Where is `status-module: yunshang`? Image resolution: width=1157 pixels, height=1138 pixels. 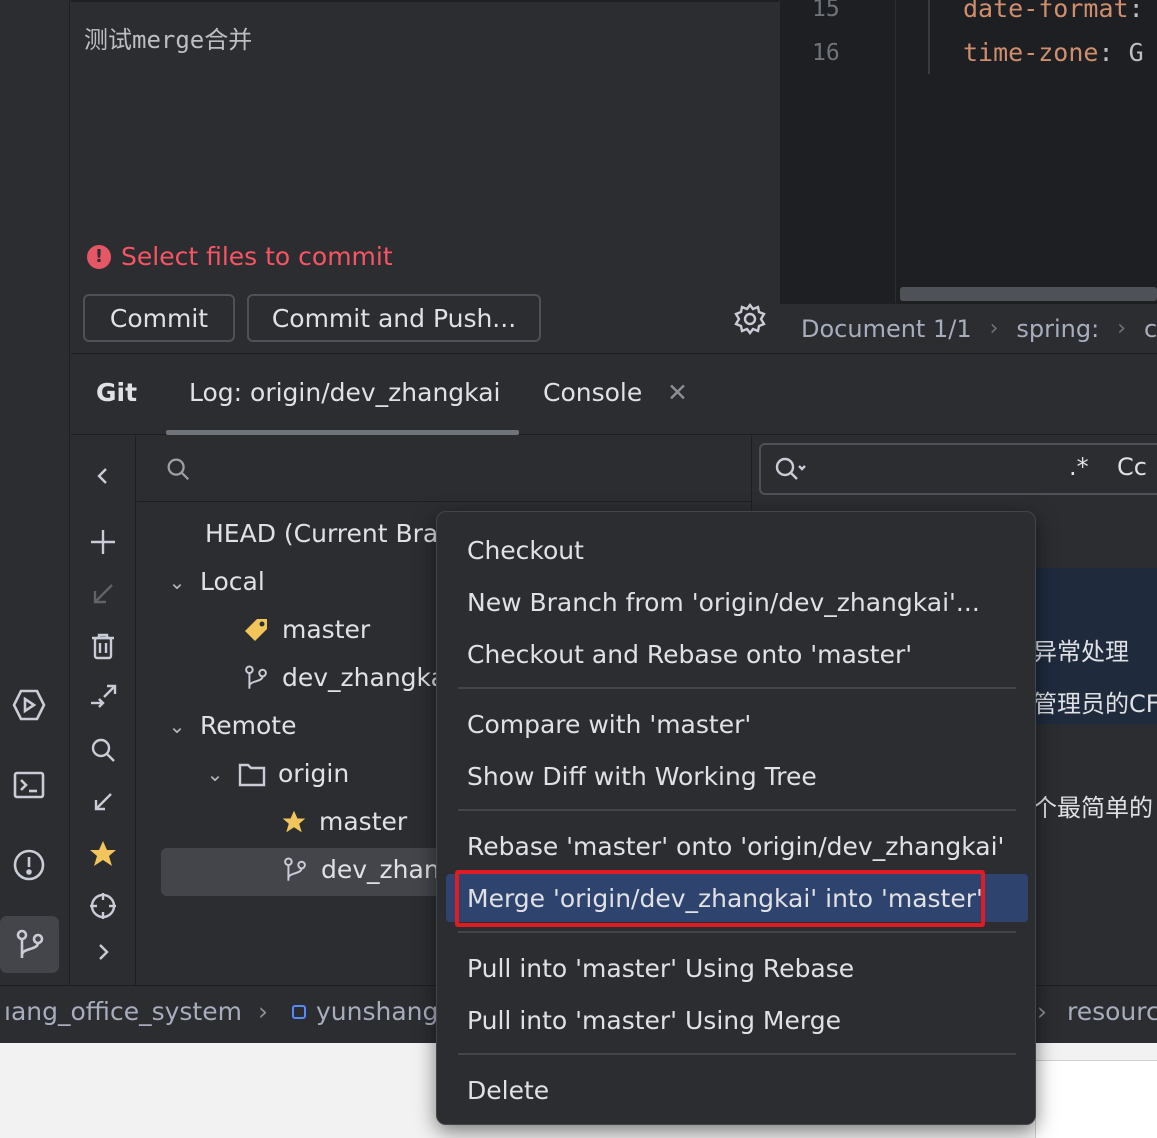
status-module: yunshang is located at coordinates (365, 1011).